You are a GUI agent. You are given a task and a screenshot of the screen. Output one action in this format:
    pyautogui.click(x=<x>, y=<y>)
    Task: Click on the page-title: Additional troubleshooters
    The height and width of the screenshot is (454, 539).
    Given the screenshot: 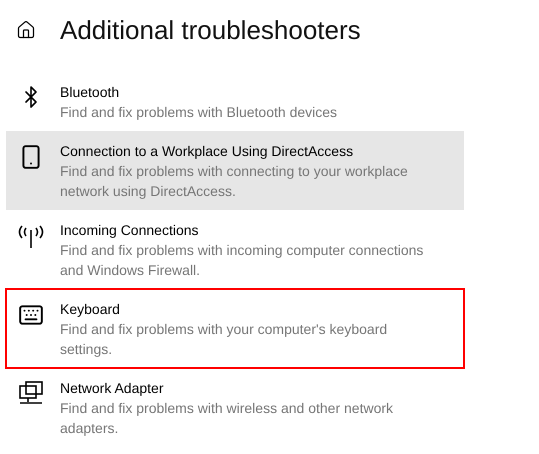 What is the action you would take?
    pyautogui.click(x=210, y=30)
    